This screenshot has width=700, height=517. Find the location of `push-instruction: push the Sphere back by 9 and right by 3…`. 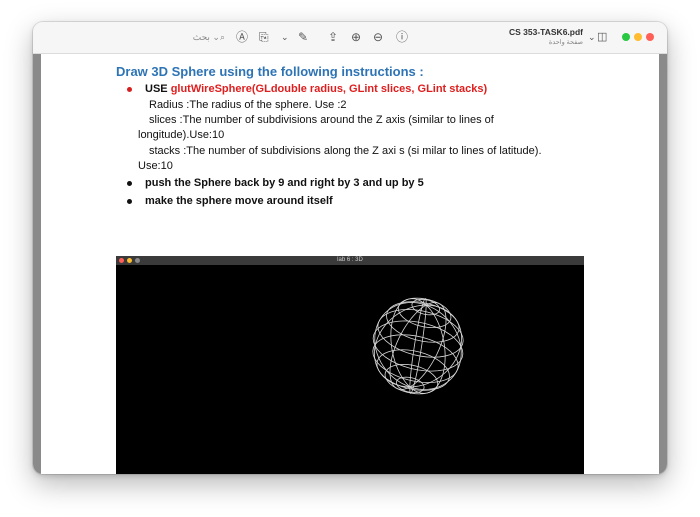

push-instruction: push the Sphere back by 9 and right by 3… is located at coordinates (284, 183).